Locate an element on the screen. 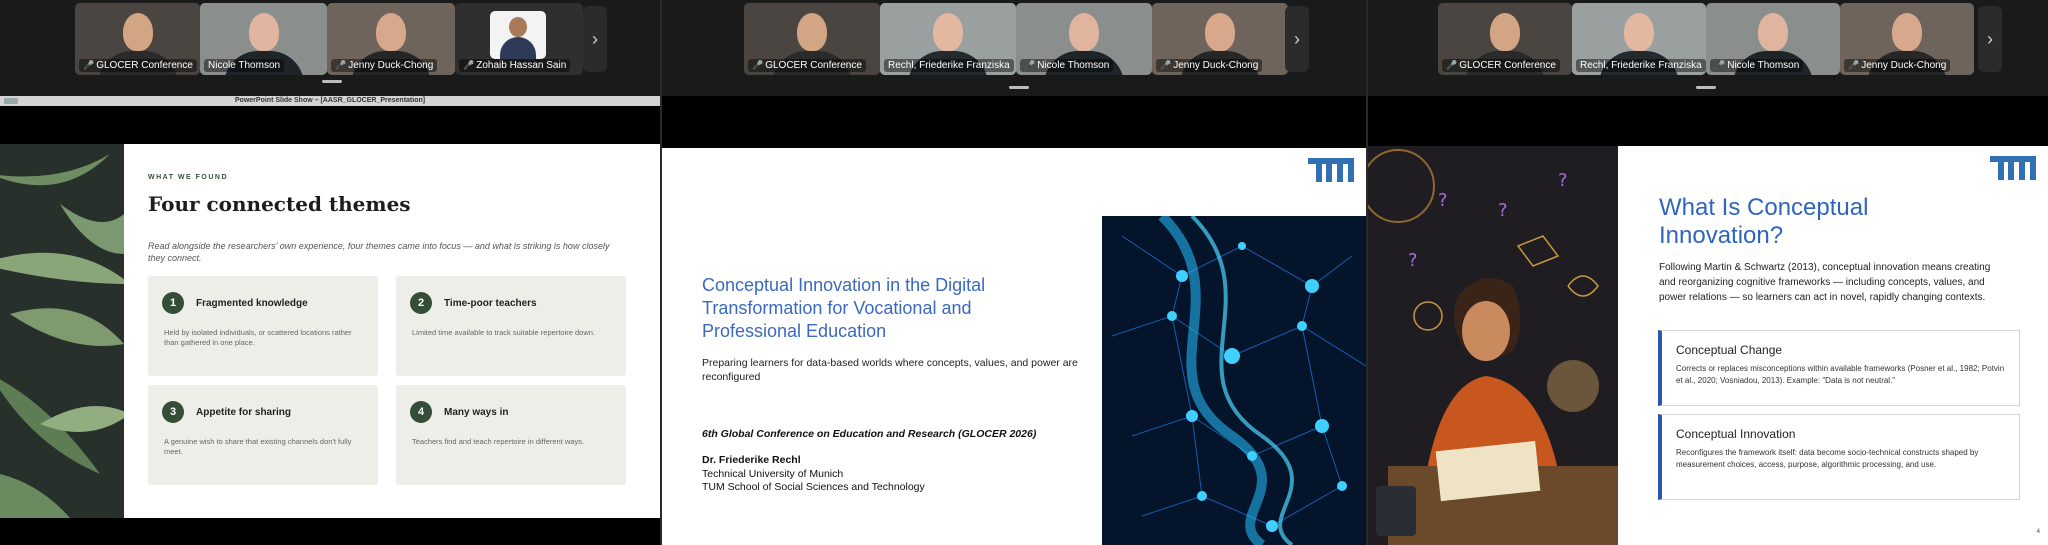  theme-title: Time-poor teachers is located at coordinates (490, 303).